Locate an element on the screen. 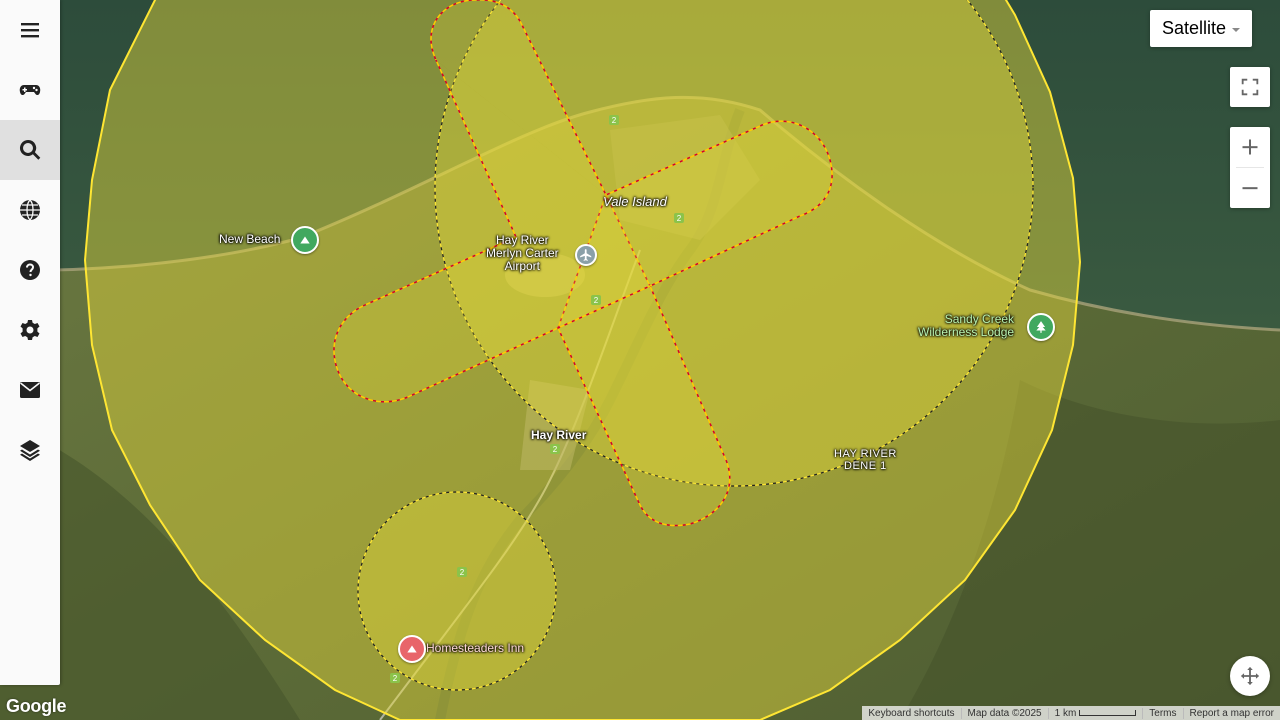  camera-control-button is located at coordinates (1250, 676).